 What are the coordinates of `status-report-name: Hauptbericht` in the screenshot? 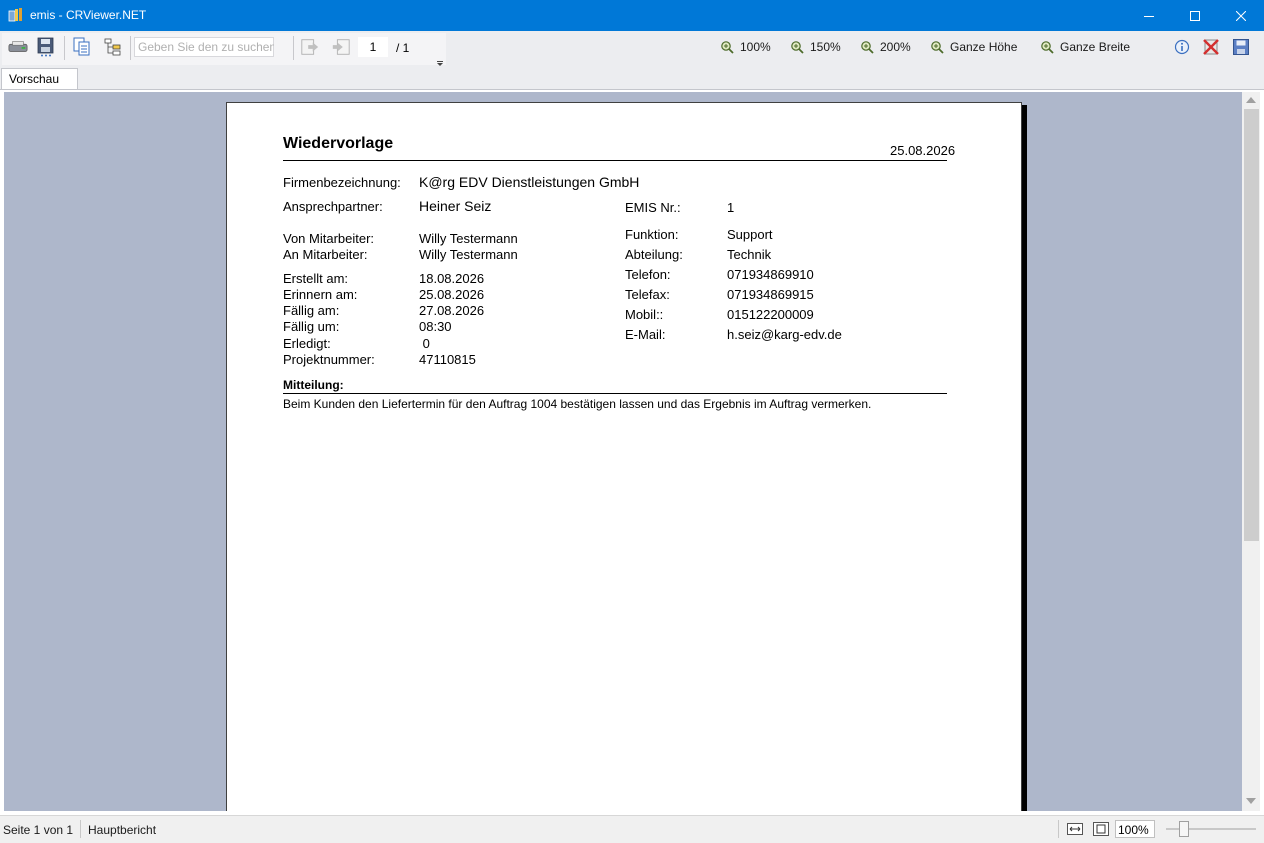 It's located at (122, 830).